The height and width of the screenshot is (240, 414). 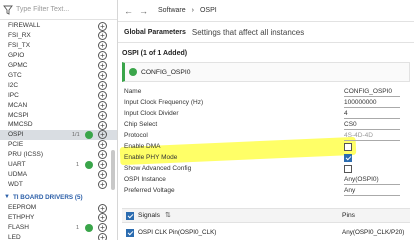 I want to click on list-item: I2C +, so click(x=58, y=85).